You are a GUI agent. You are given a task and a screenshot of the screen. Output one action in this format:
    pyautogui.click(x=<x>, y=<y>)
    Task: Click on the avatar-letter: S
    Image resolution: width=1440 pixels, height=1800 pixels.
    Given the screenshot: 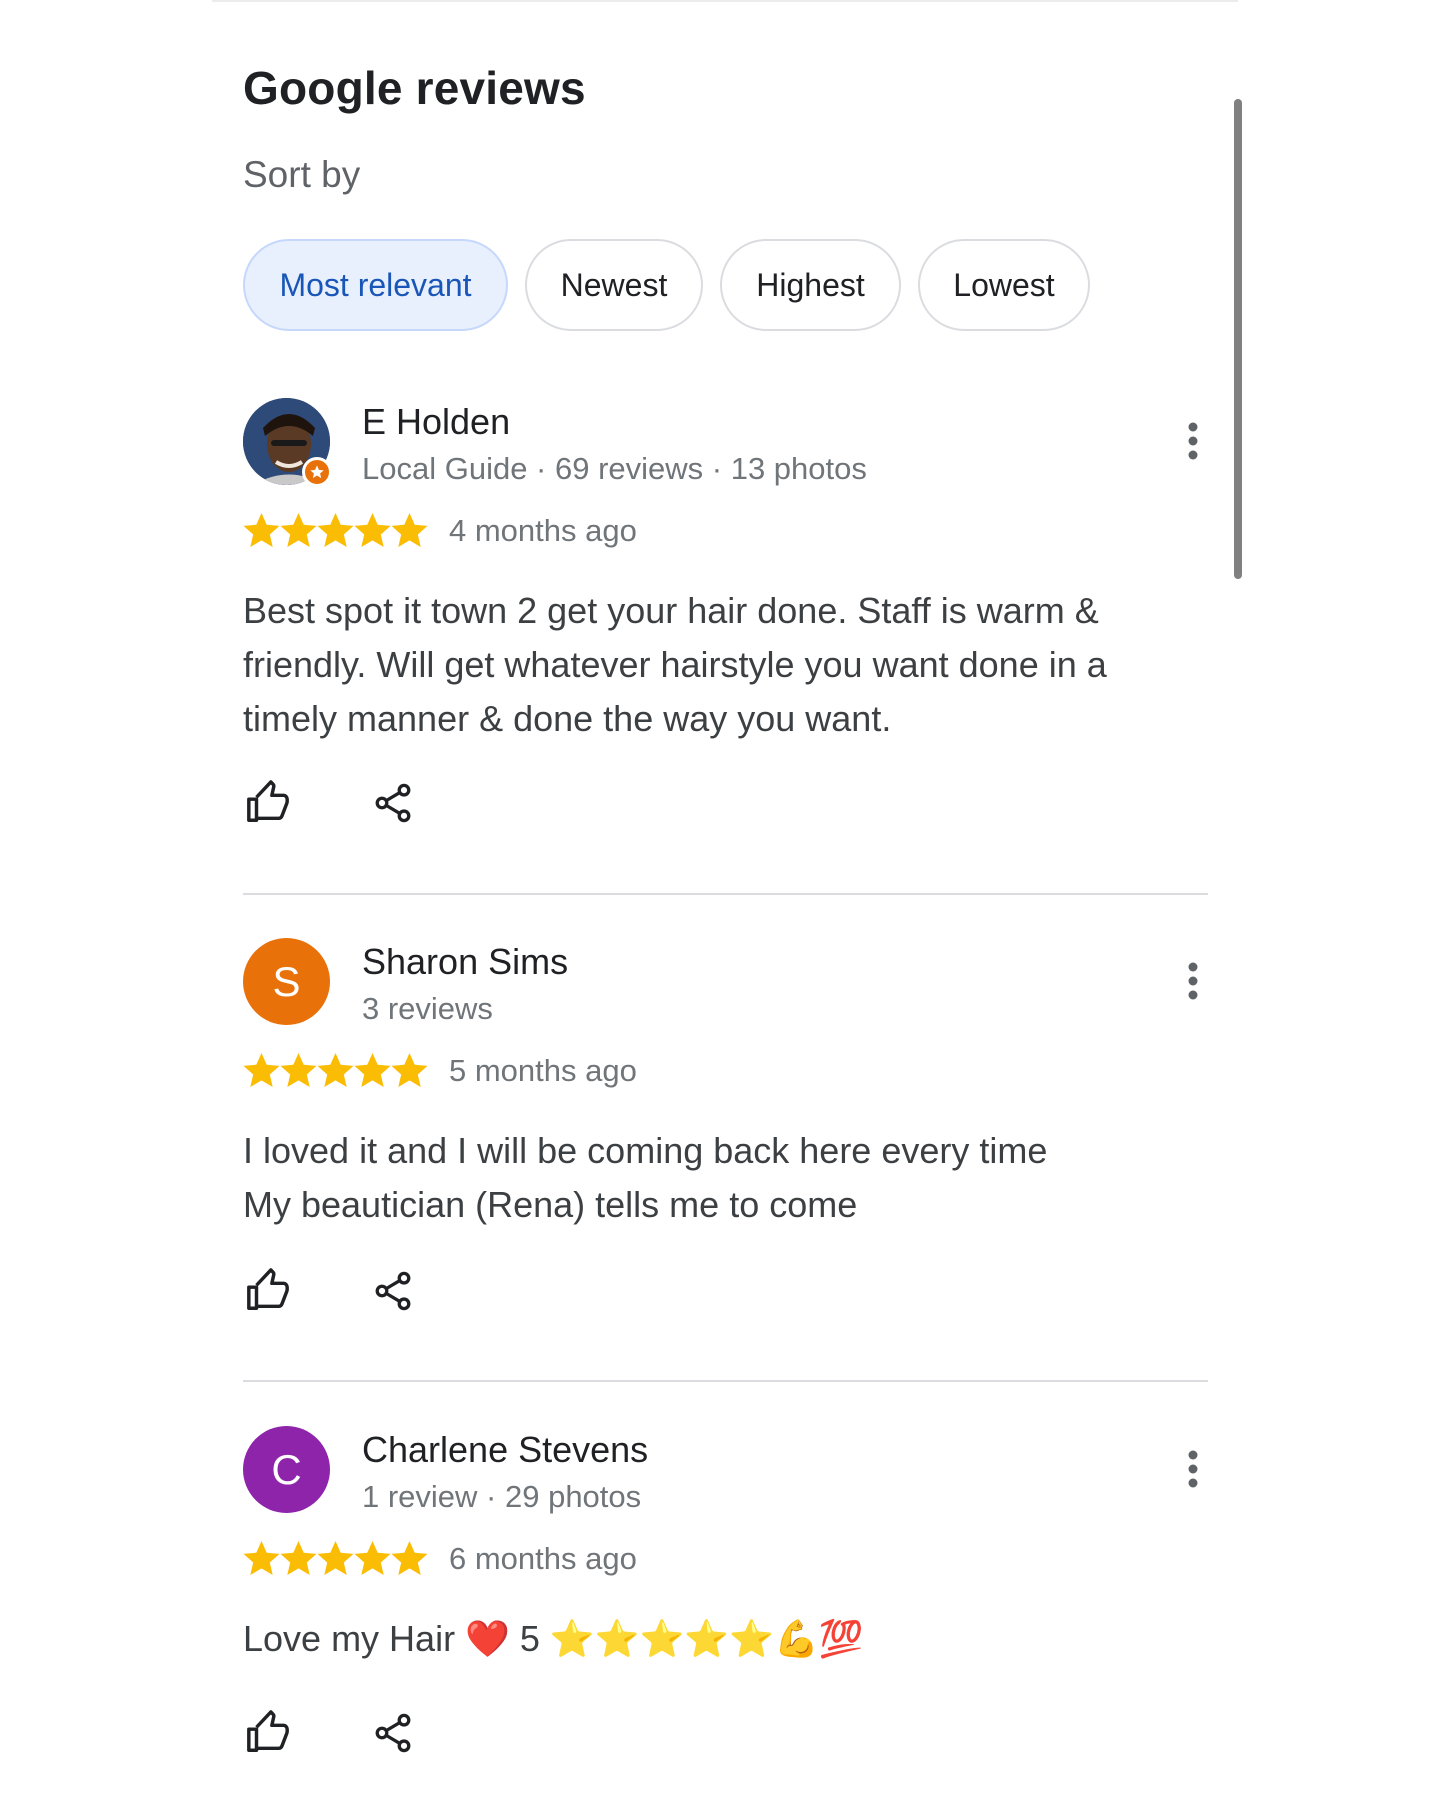 What is the action you would take?
    pyautogui.click(x=286, y=981)
    